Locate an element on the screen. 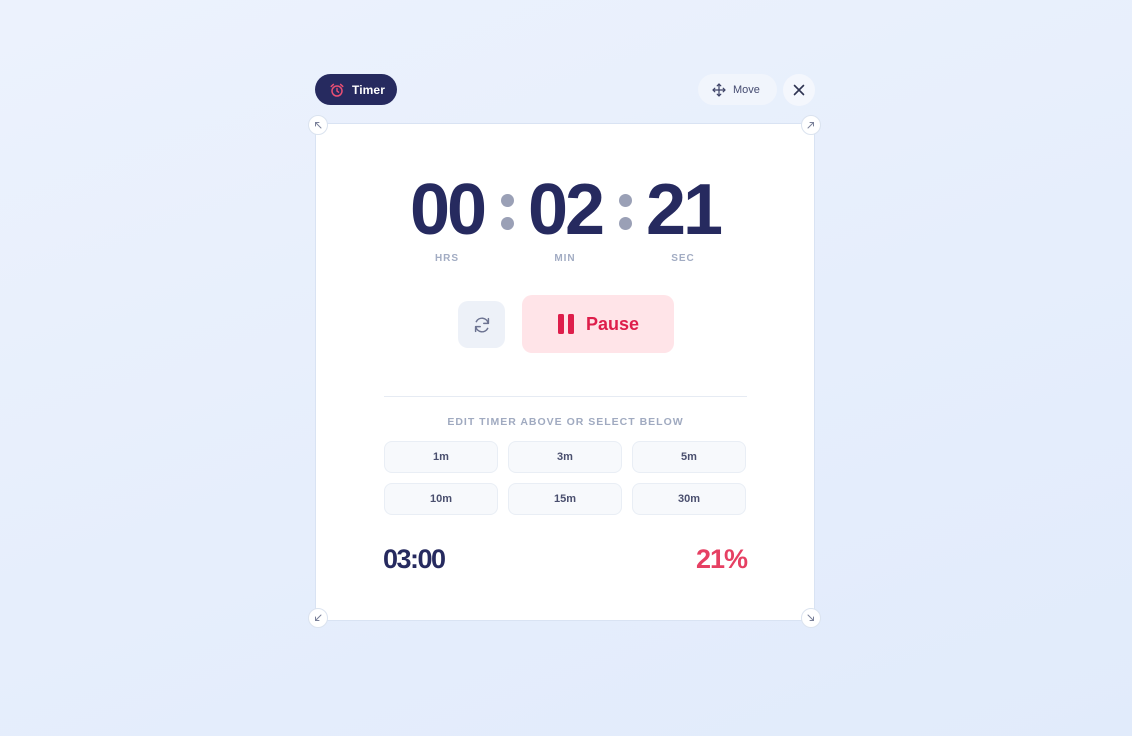  preset-10m-button: 10m is located at coordinates (441, 499).